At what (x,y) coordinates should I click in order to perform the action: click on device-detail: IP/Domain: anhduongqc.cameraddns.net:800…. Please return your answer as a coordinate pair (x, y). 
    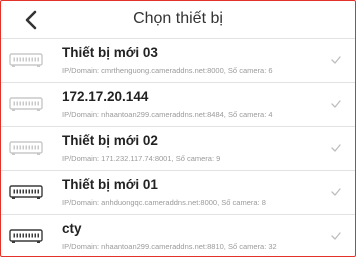
    Looking at the image, I should click on (164, 202).